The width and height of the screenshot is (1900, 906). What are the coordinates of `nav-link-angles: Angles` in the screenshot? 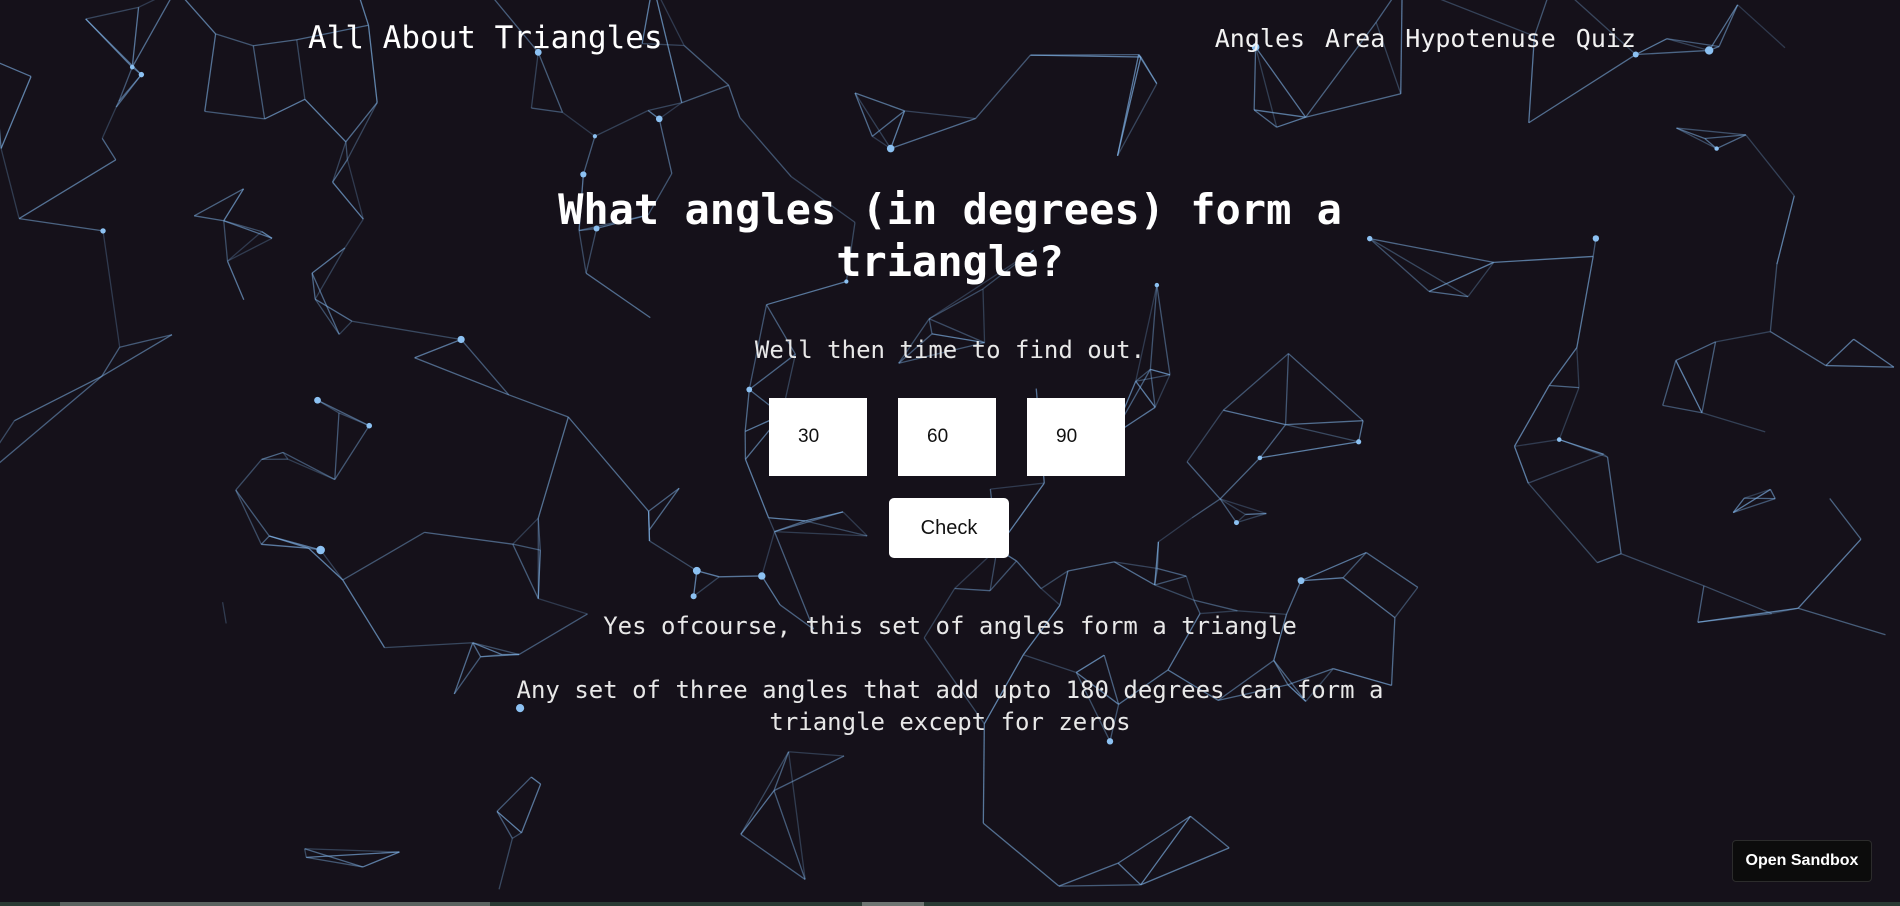 It's located at (1260, 38).